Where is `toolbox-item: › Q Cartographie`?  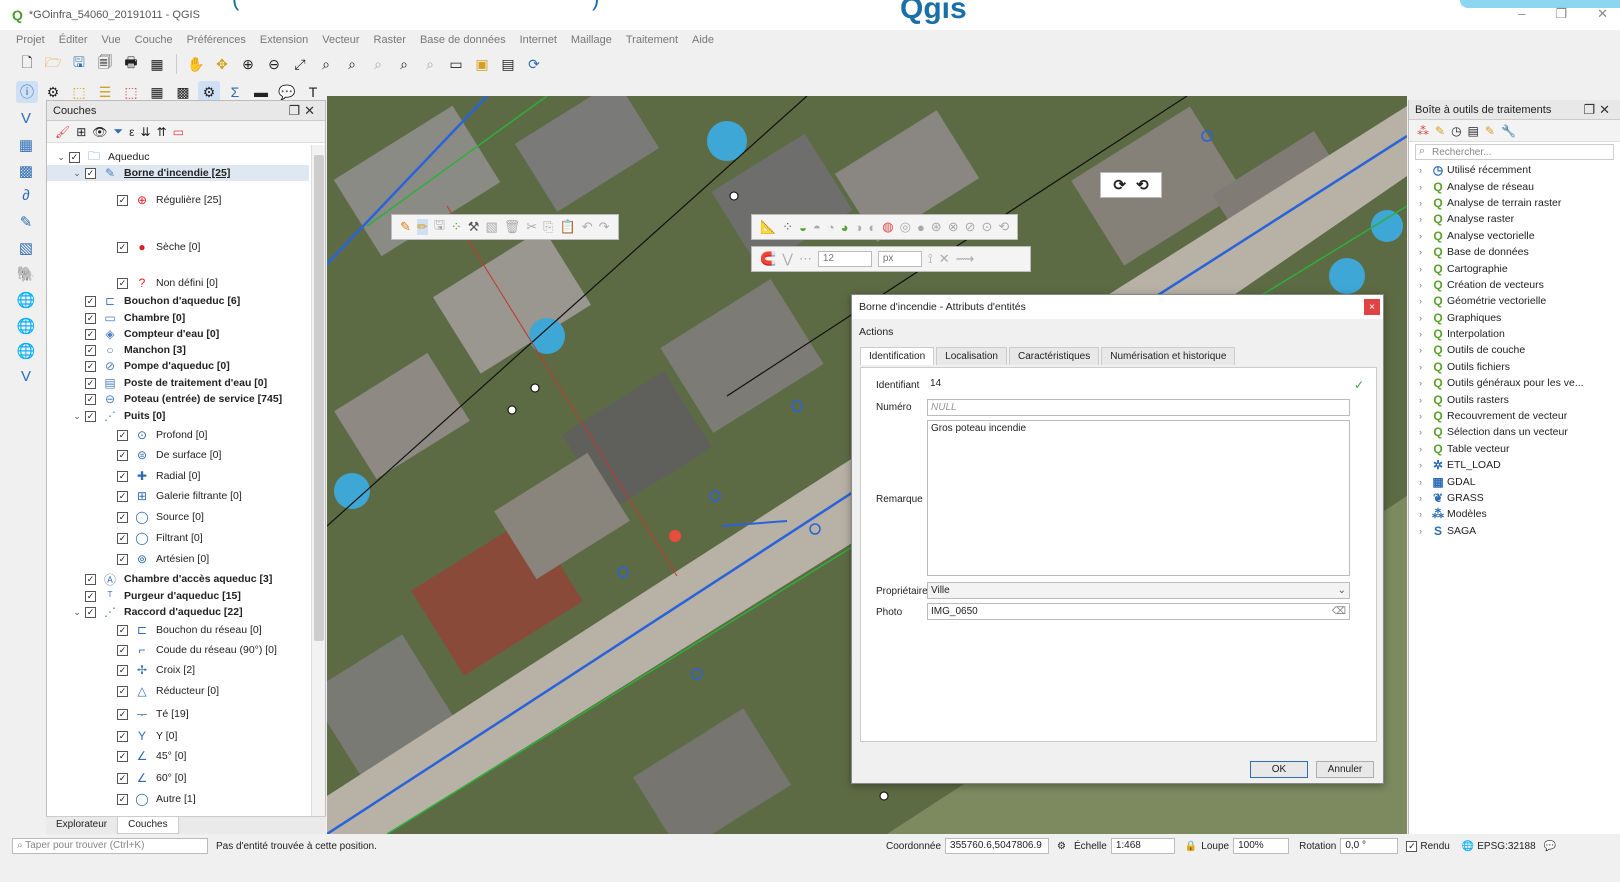 toolbox-item: › Q Cartographie is located at coordinates (1514, 268).